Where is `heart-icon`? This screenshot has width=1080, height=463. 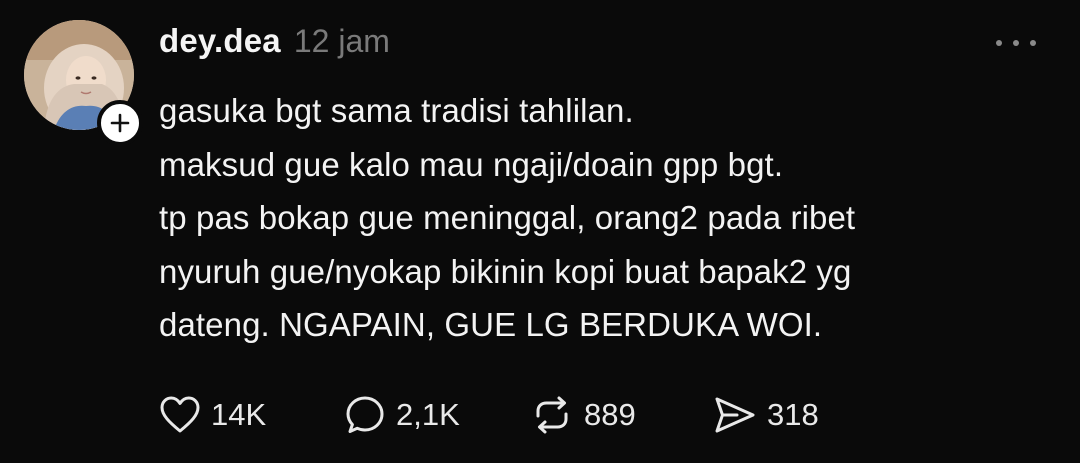 heart-icon is located at coordinates (180, 414).